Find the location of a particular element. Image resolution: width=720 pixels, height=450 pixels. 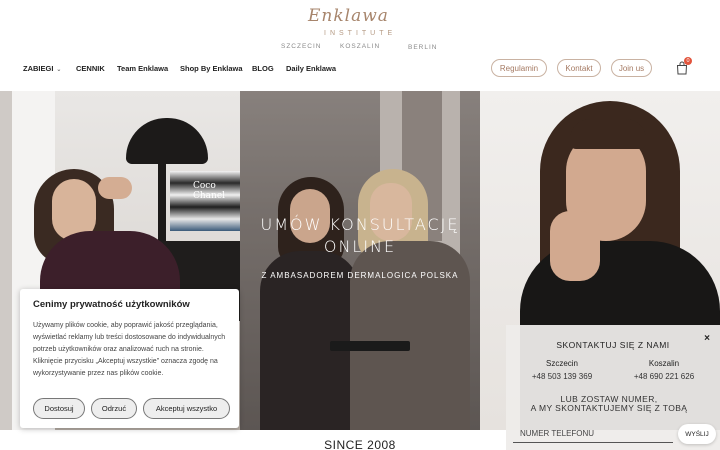

city-szczecin: SZCZECIN is located at coordinates (301, 46).